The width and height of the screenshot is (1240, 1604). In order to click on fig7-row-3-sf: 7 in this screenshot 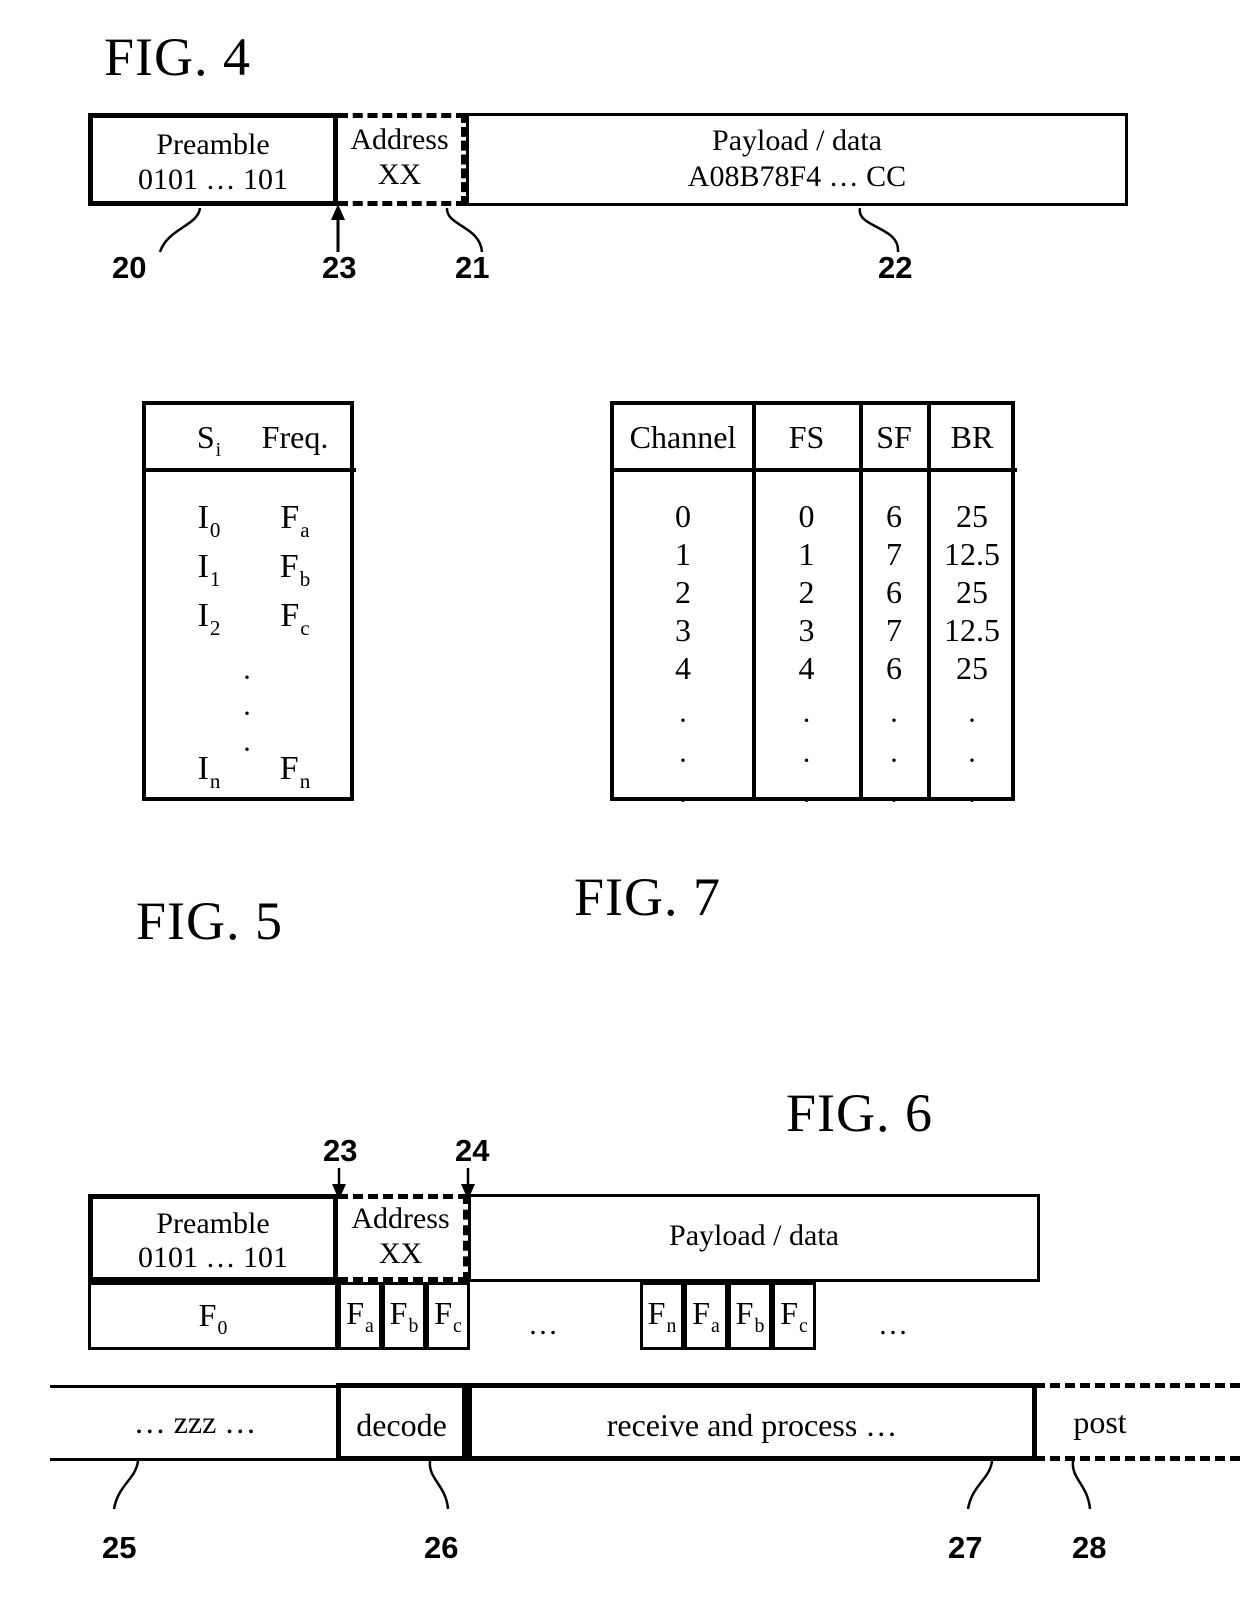, I will do `click(894, 630)`.